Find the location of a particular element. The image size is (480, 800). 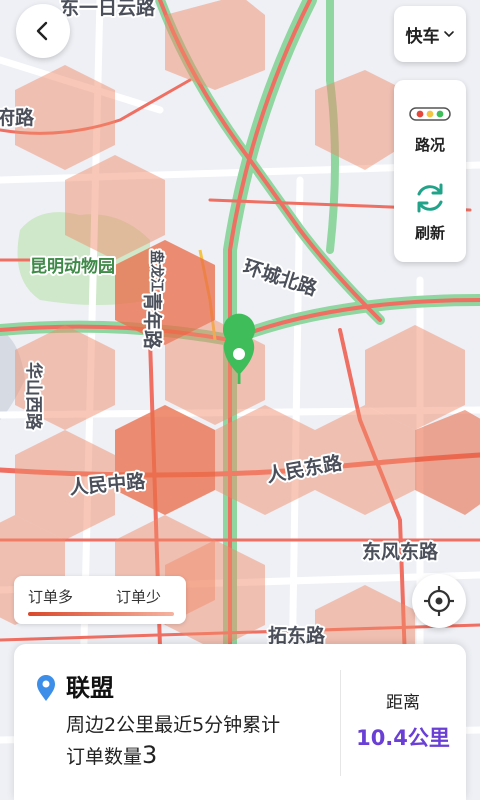

description-line1: 周边2公里最近5分钟累计 is located at coordinates (173, 725).